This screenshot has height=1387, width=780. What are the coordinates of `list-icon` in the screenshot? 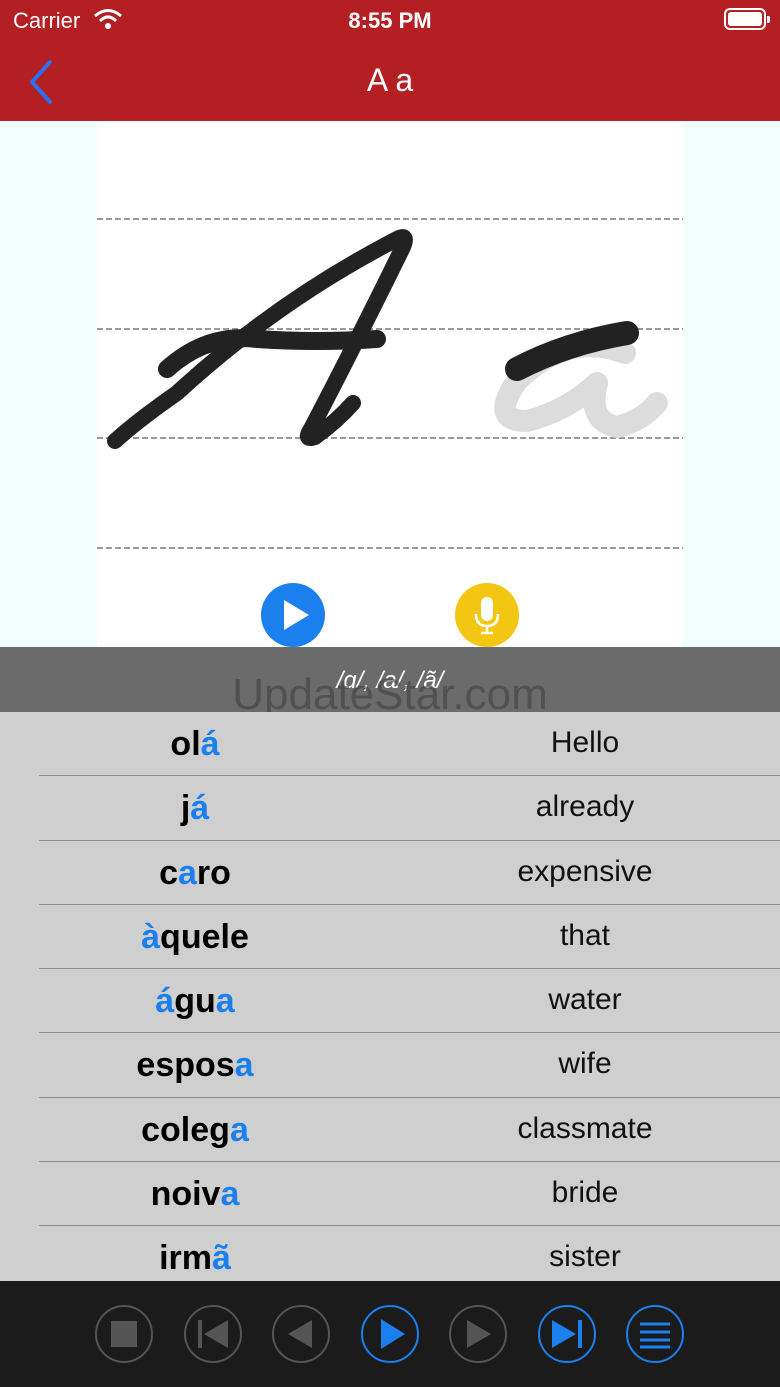 It's located at (655, 1335).